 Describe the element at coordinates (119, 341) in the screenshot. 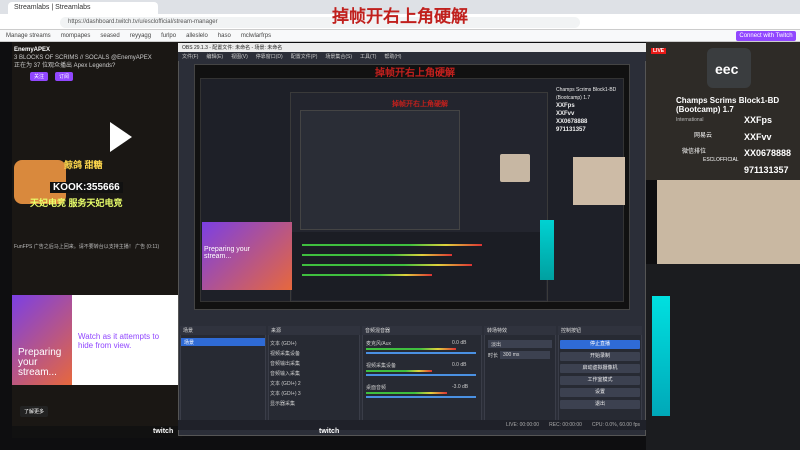

I see `watch-text: Watch as it attempts to hide from view.` at that location.